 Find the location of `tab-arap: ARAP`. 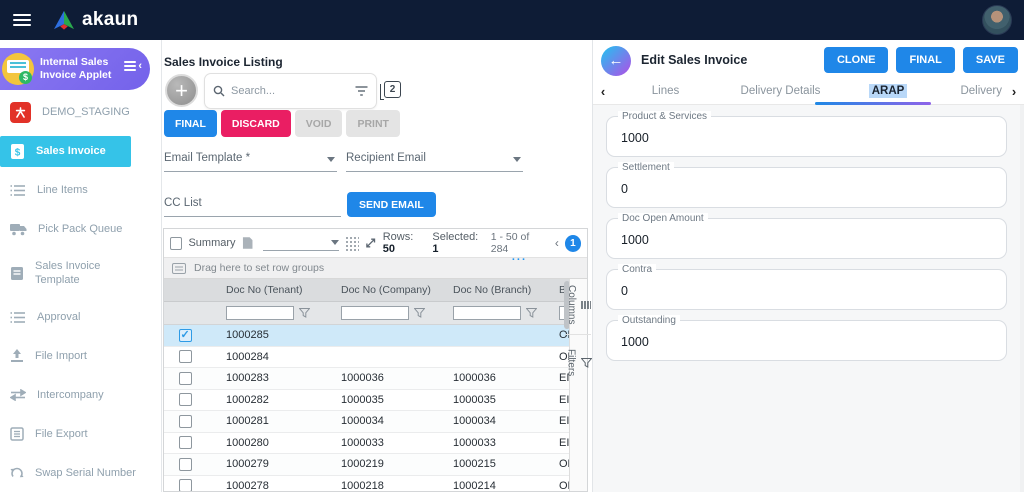

tab-arap: ARAP is located at coordinates (888, 91).